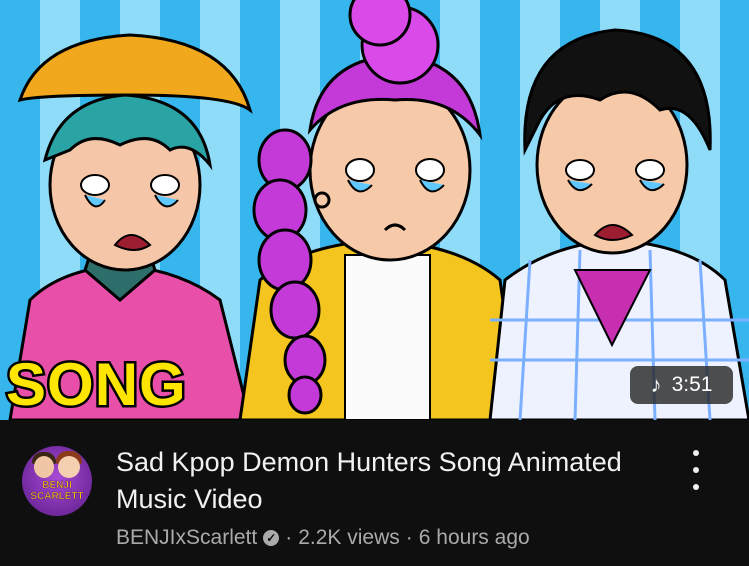 Image resolution: width=749 pixels, height=566 pixels. I want to click on channel-name: BENJIxScarlett, so click(186, 538).